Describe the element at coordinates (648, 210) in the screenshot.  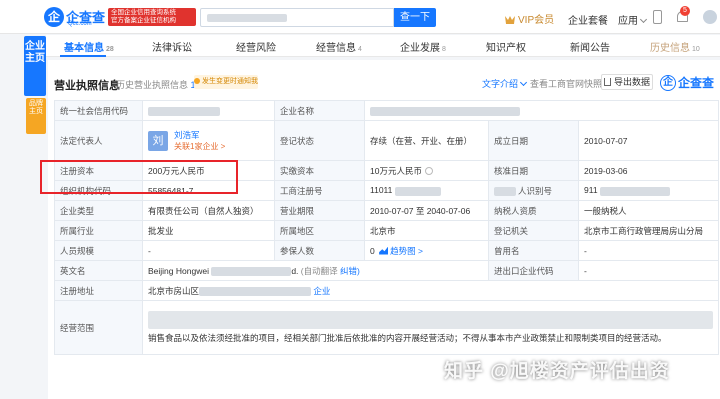
I see `taxpayer-qual-value: 一般纳税人` at that location.